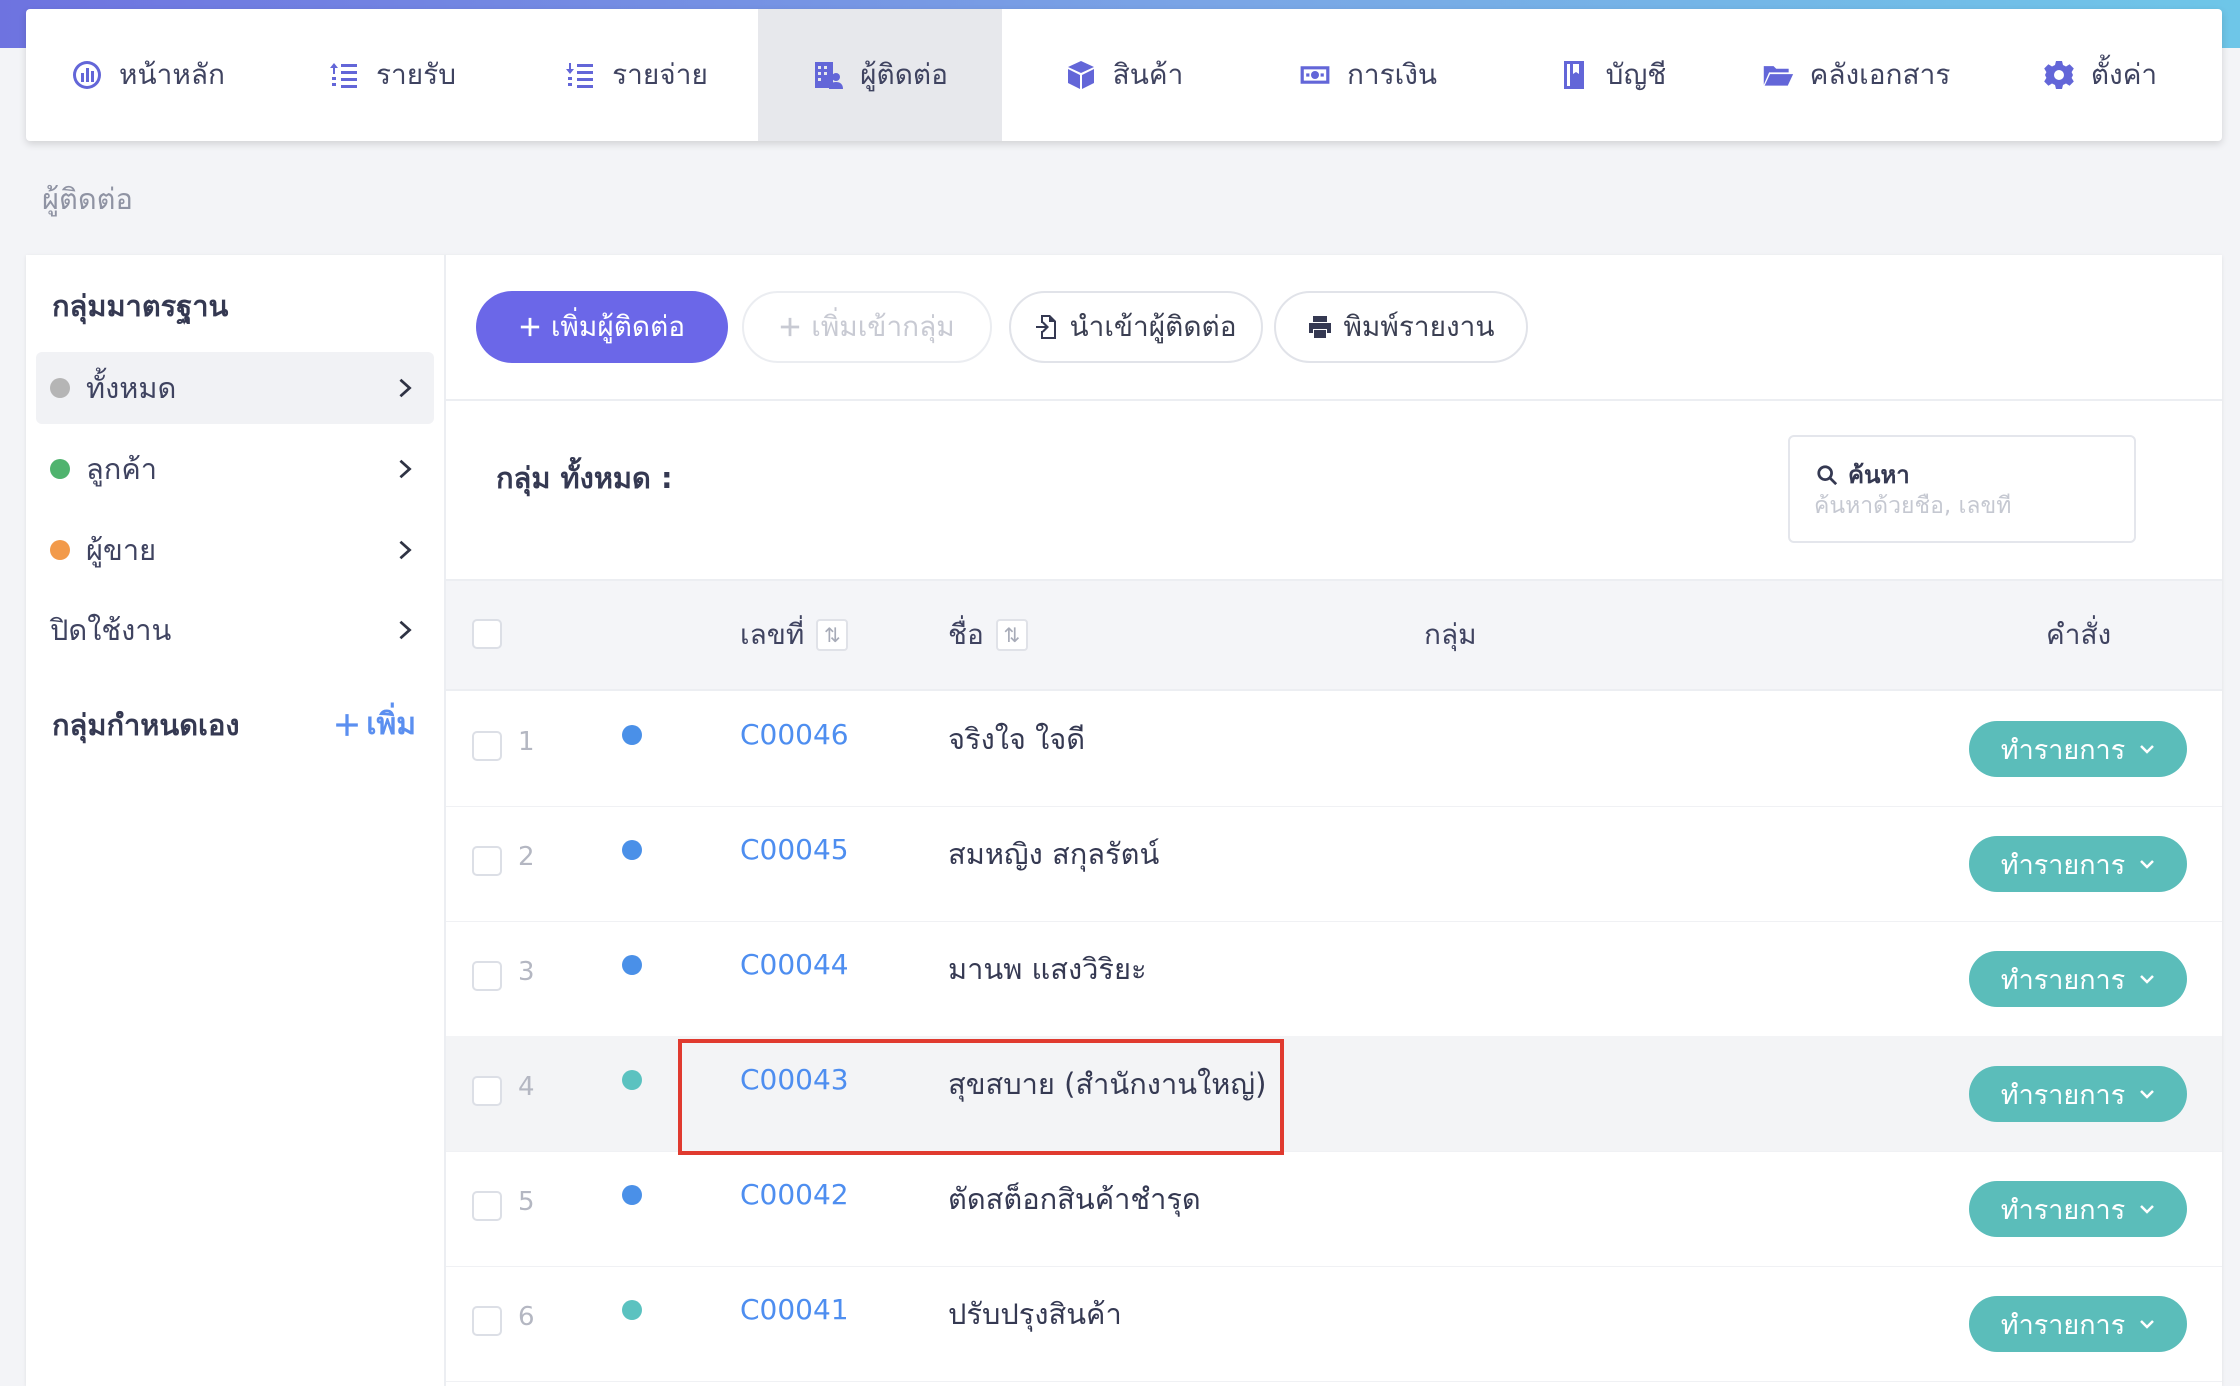 The height and width of the screenshot is (1386, 2240). Describe the element at coordinates (1136, 327) in the screenshot. I see `import-contacts-button: นำเข้าผู้ติดต่อ` at that location.